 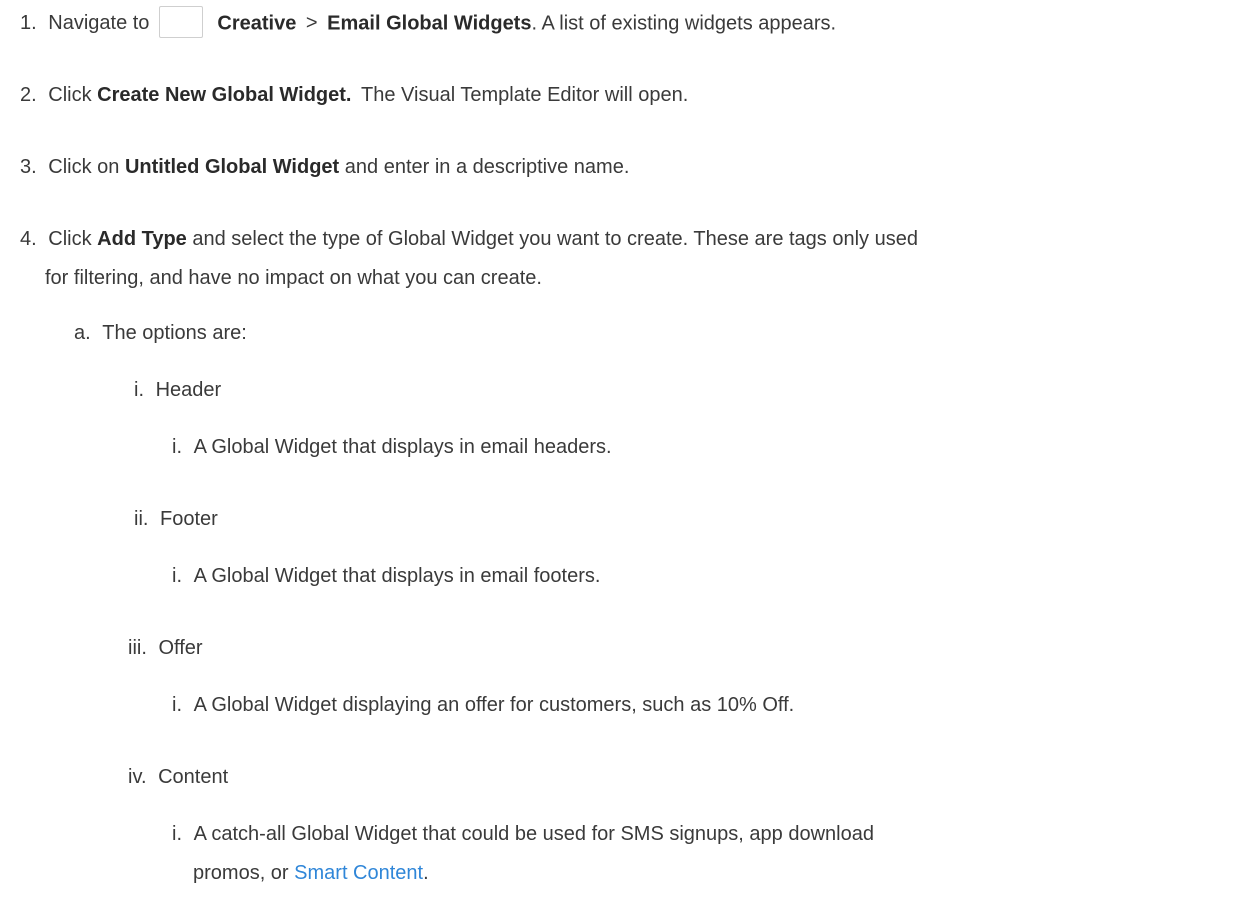 What do you see at coordinates (28, 23) in the screenshot?
I see `step-number: 1.` at bounding box center [28, 23].